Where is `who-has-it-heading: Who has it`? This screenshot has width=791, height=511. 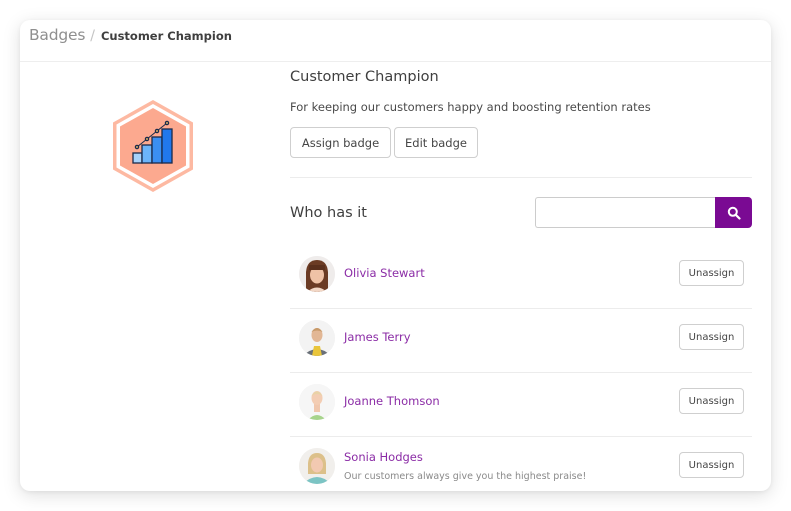
who-has-it-heading: Who has it is located at coordinates (328, 213).